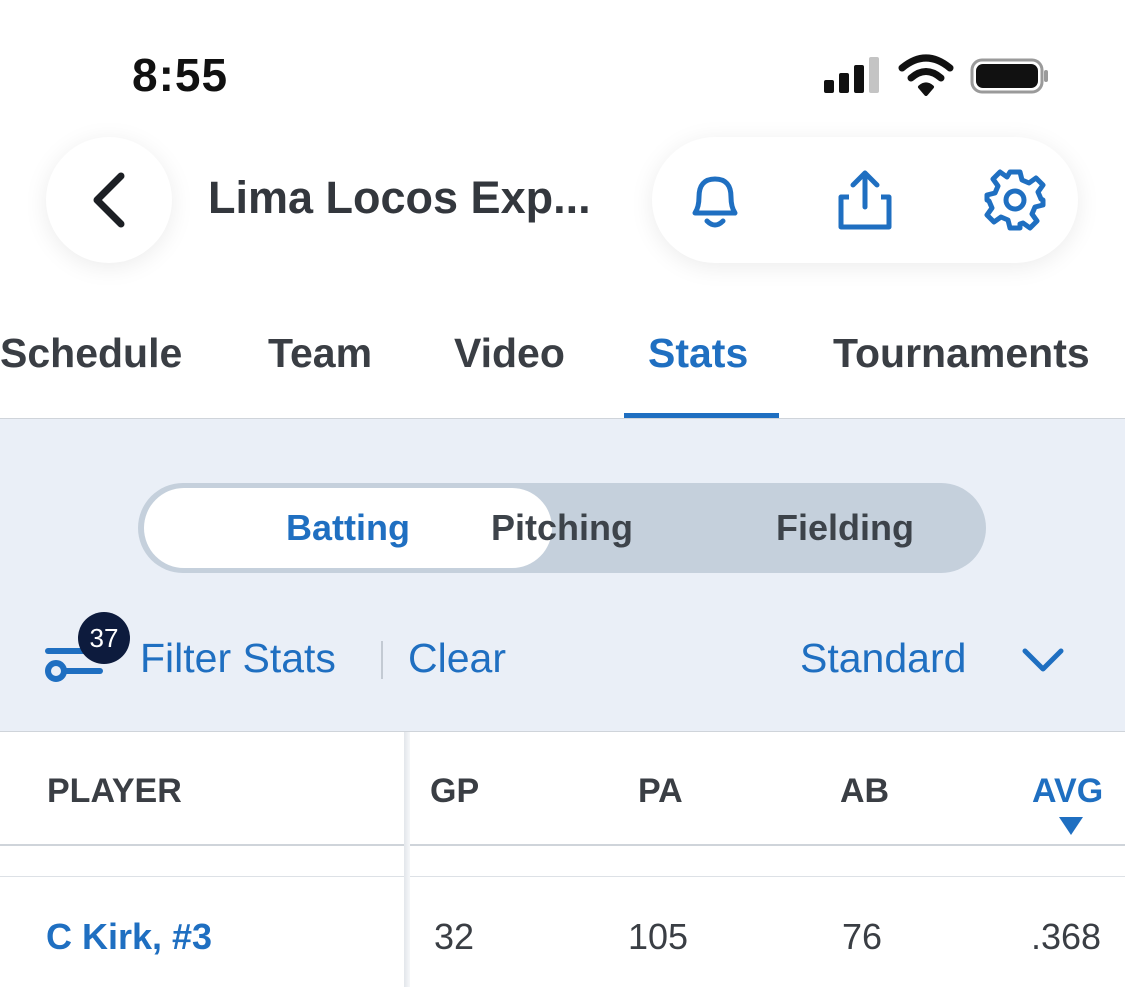 Image resolution: width=1125 pixels, height=987 pixels. Describe the element at coordinates (180, 75) in the screenshot. I see `status-time: 8:55` at that location.